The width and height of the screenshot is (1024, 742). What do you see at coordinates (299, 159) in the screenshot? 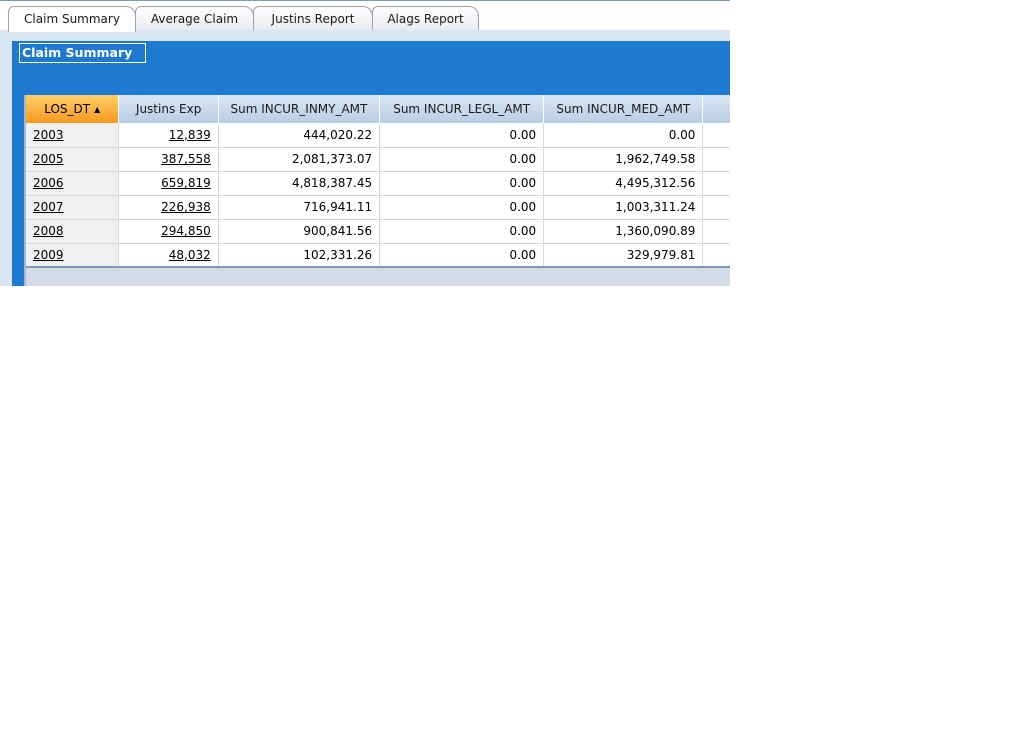
I see `amount-cell: 2,081,373.07` at bounding box center [299, 159].